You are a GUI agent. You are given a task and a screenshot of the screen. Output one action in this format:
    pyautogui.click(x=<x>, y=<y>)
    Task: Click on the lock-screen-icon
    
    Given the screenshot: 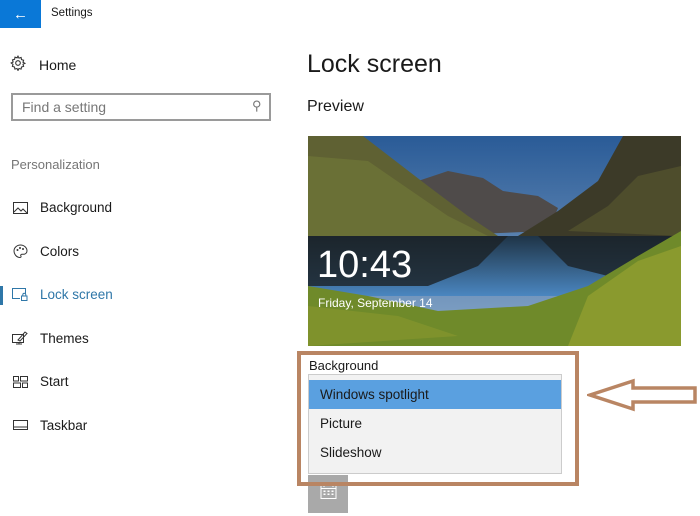 What is the action you would take?
    pyautogui.click(x=20, y=295)
    